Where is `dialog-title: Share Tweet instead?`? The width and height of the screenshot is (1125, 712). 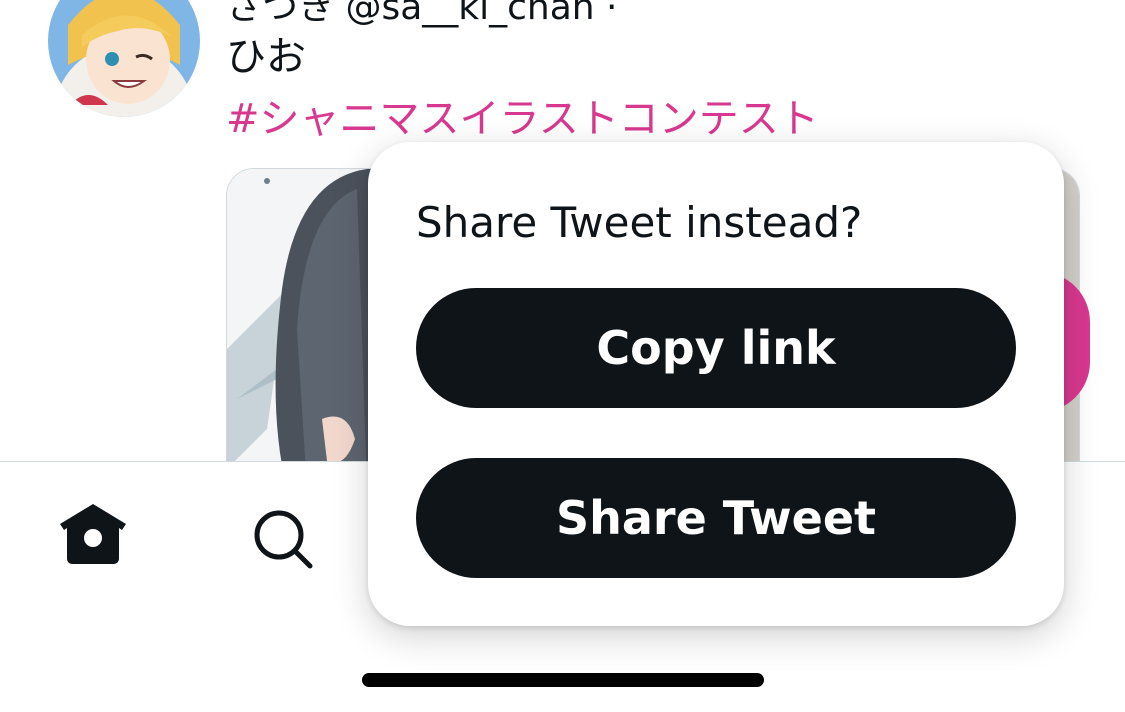 dialog-title: Share Tweet instead? is located at coordinates (639, 222).